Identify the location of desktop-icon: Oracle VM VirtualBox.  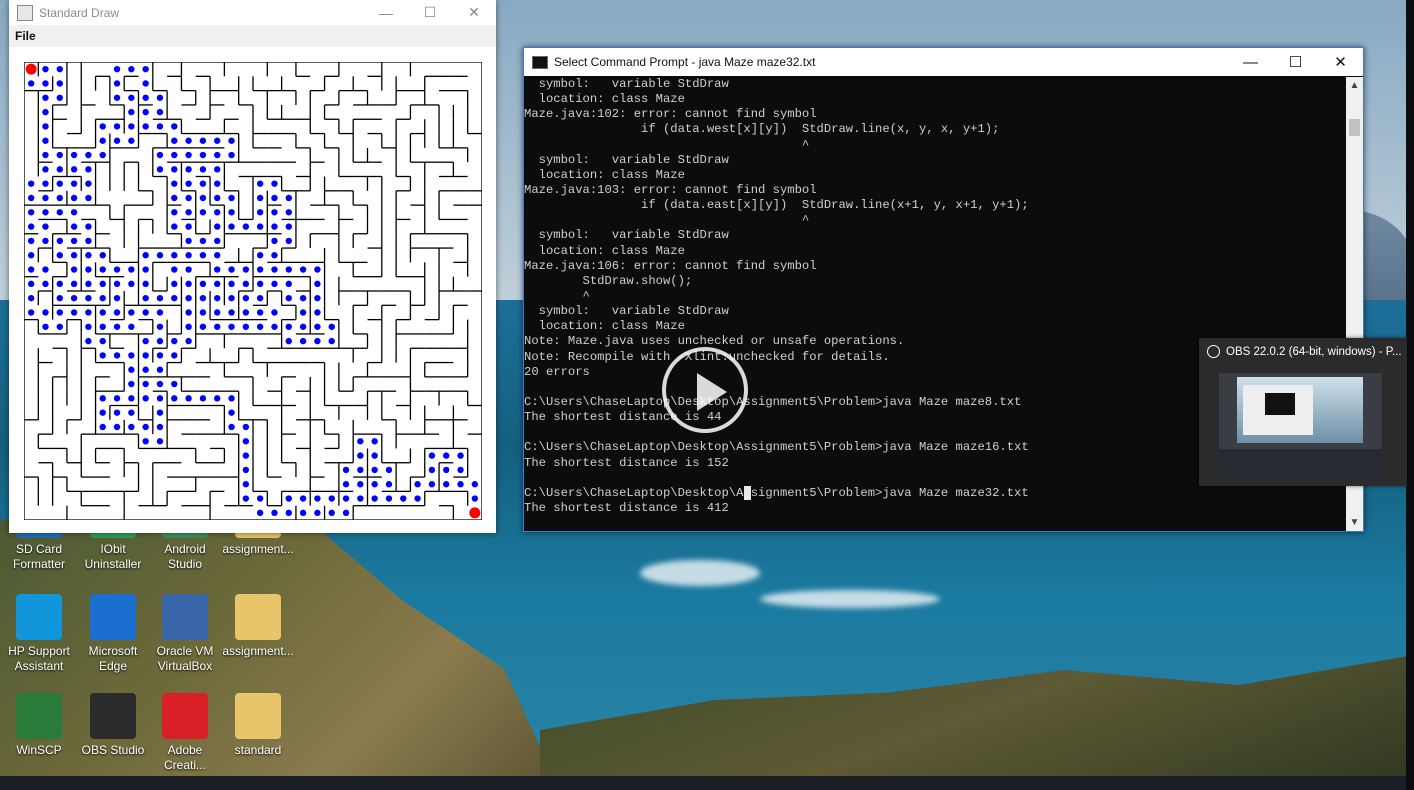
(185, 634).